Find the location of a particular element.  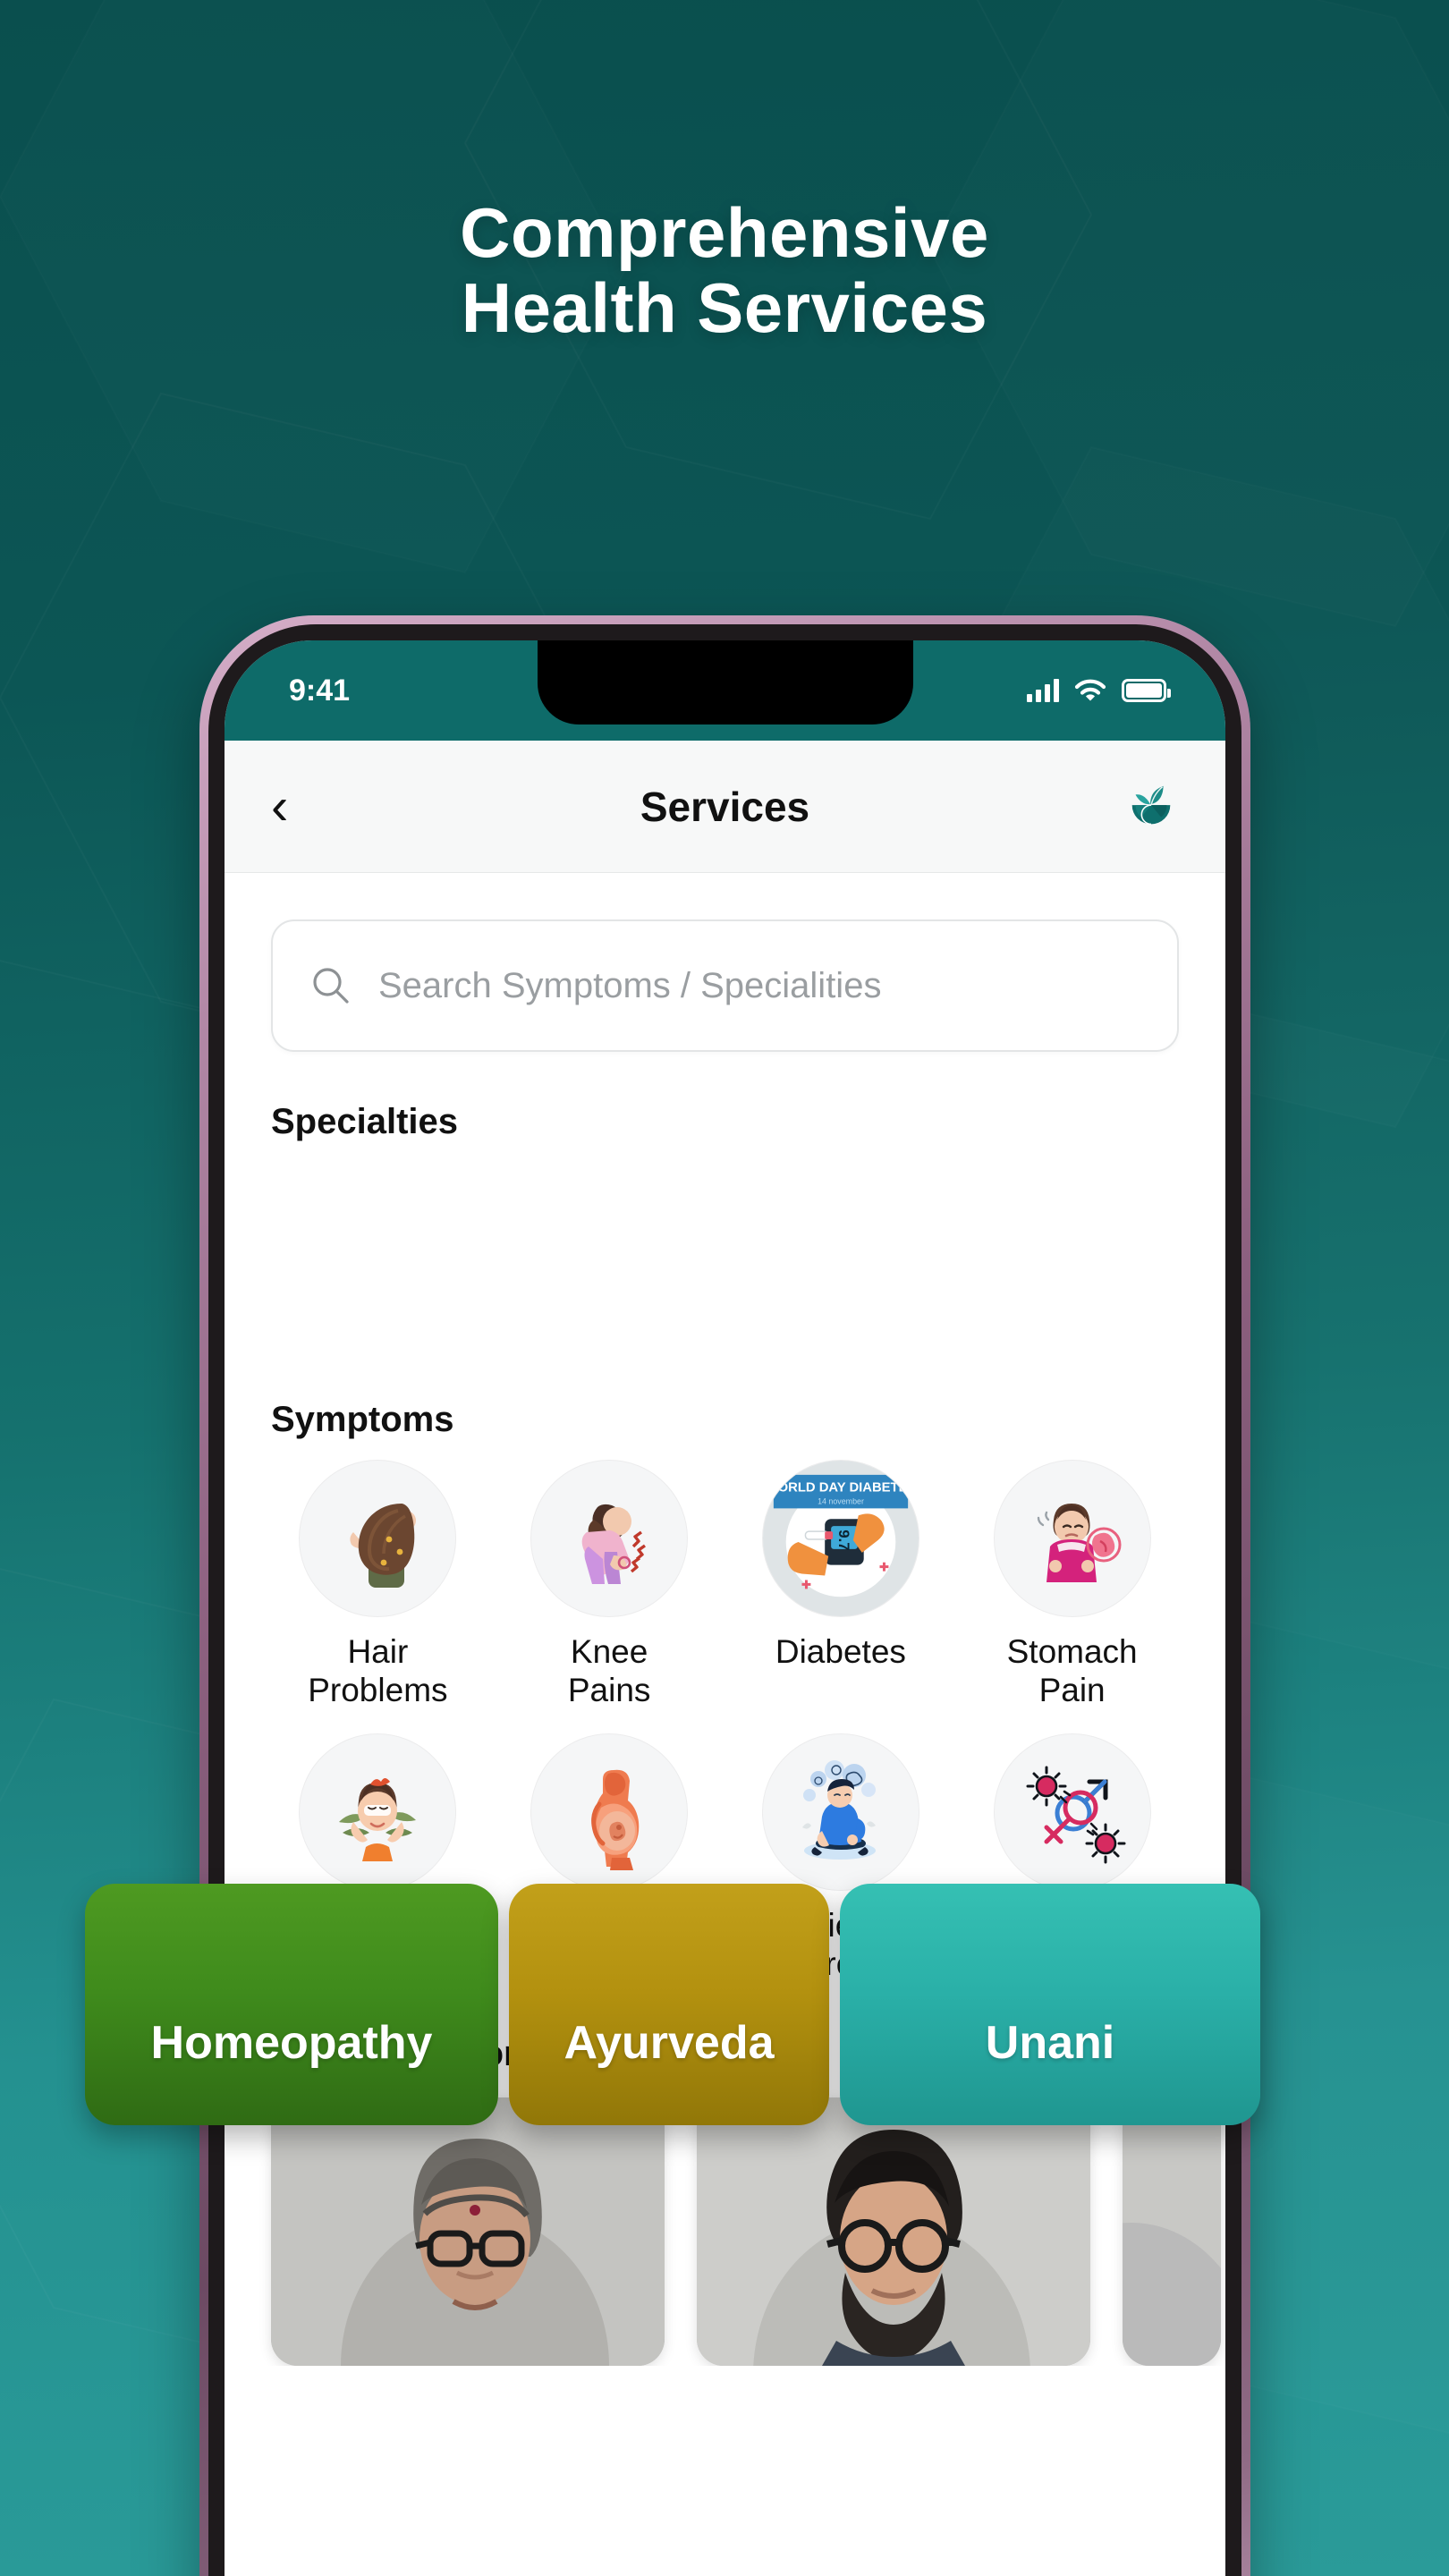

wifi-icon is located at coordinates (1090, 690).